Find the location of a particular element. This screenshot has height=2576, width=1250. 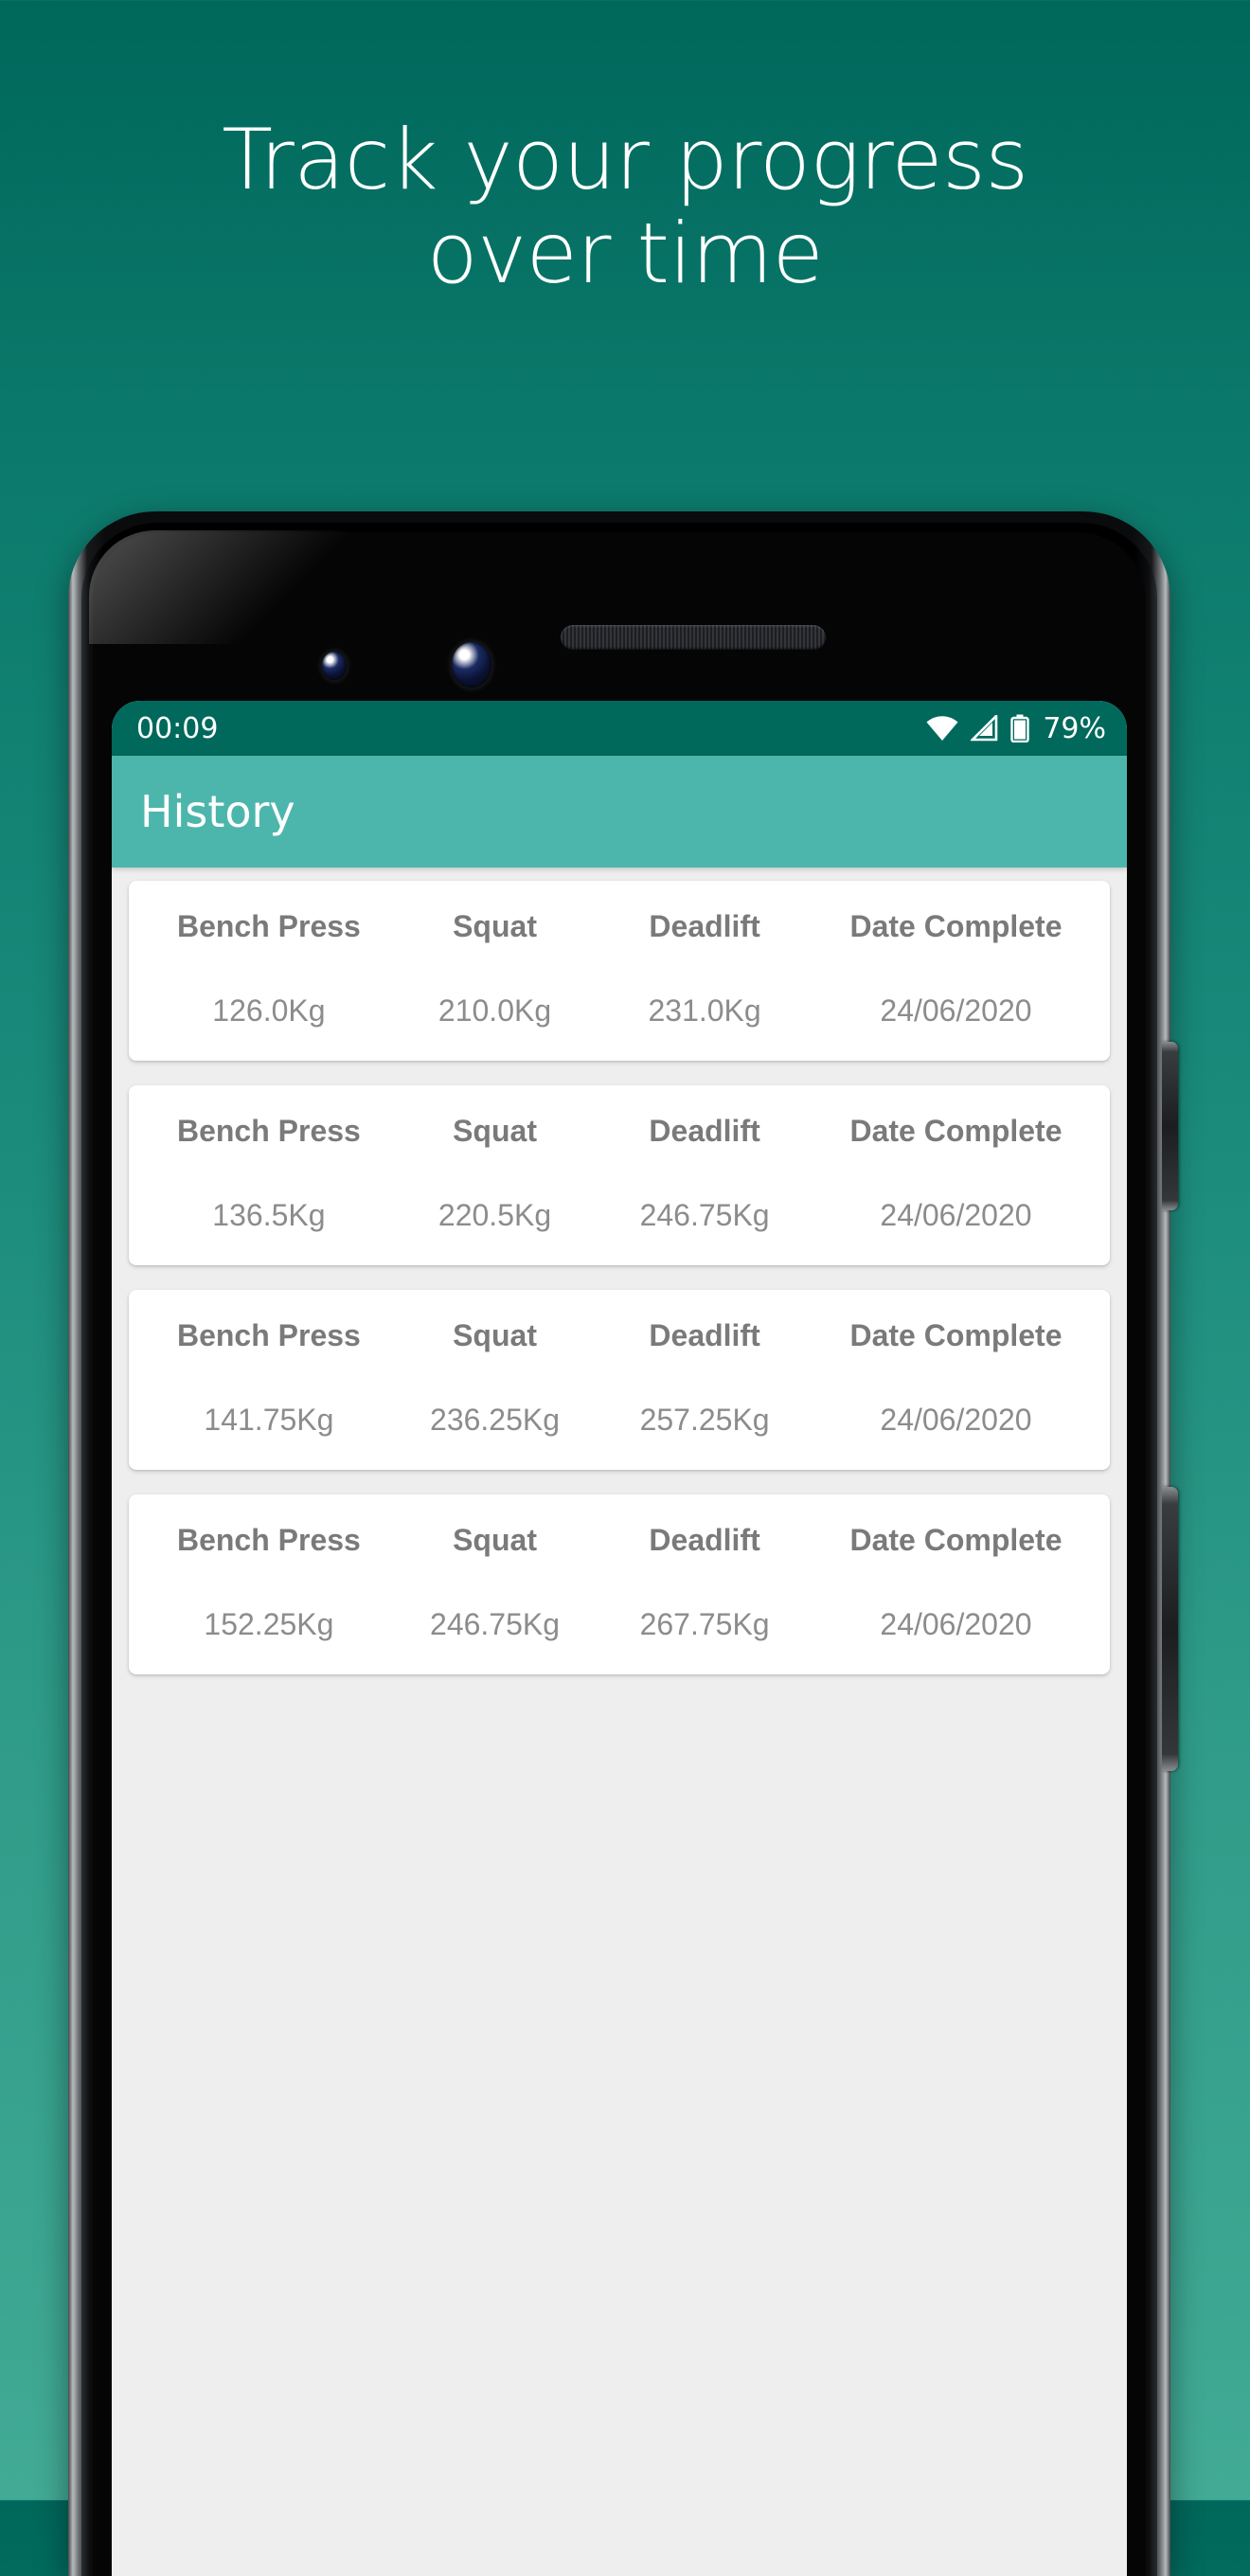

cell-squat: 246.75Kg is located at coordinates (496, 1624).